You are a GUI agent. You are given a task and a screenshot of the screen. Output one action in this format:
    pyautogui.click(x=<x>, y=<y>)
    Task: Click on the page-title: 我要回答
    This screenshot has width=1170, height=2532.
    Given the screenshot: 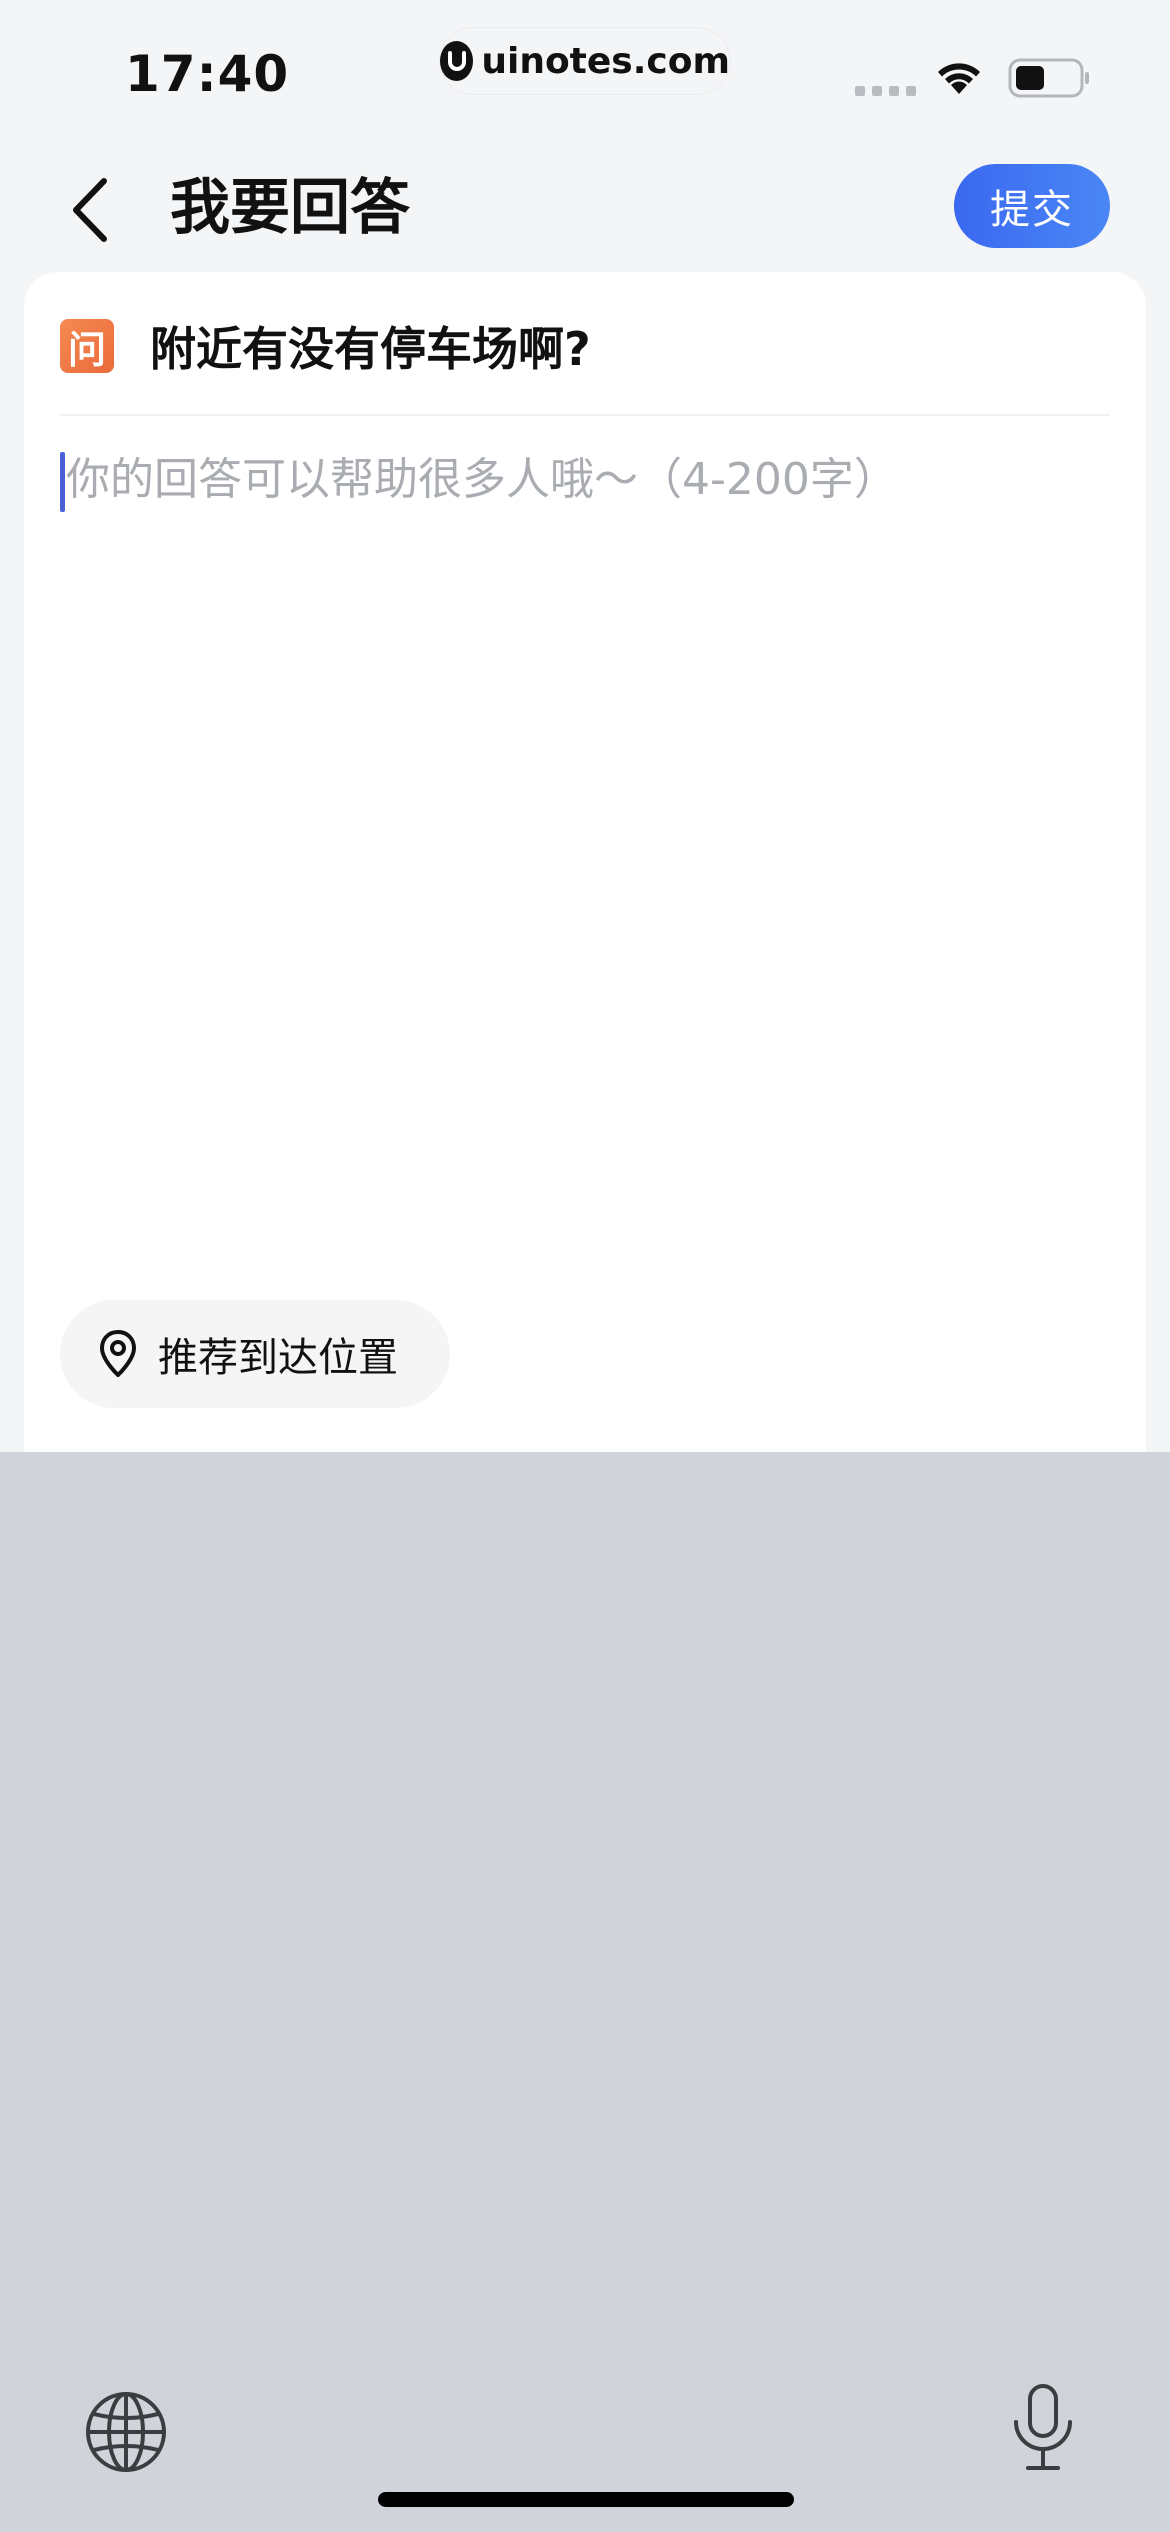 What is the action you would take?
    pyautogui.click(x=290, y=208)
    